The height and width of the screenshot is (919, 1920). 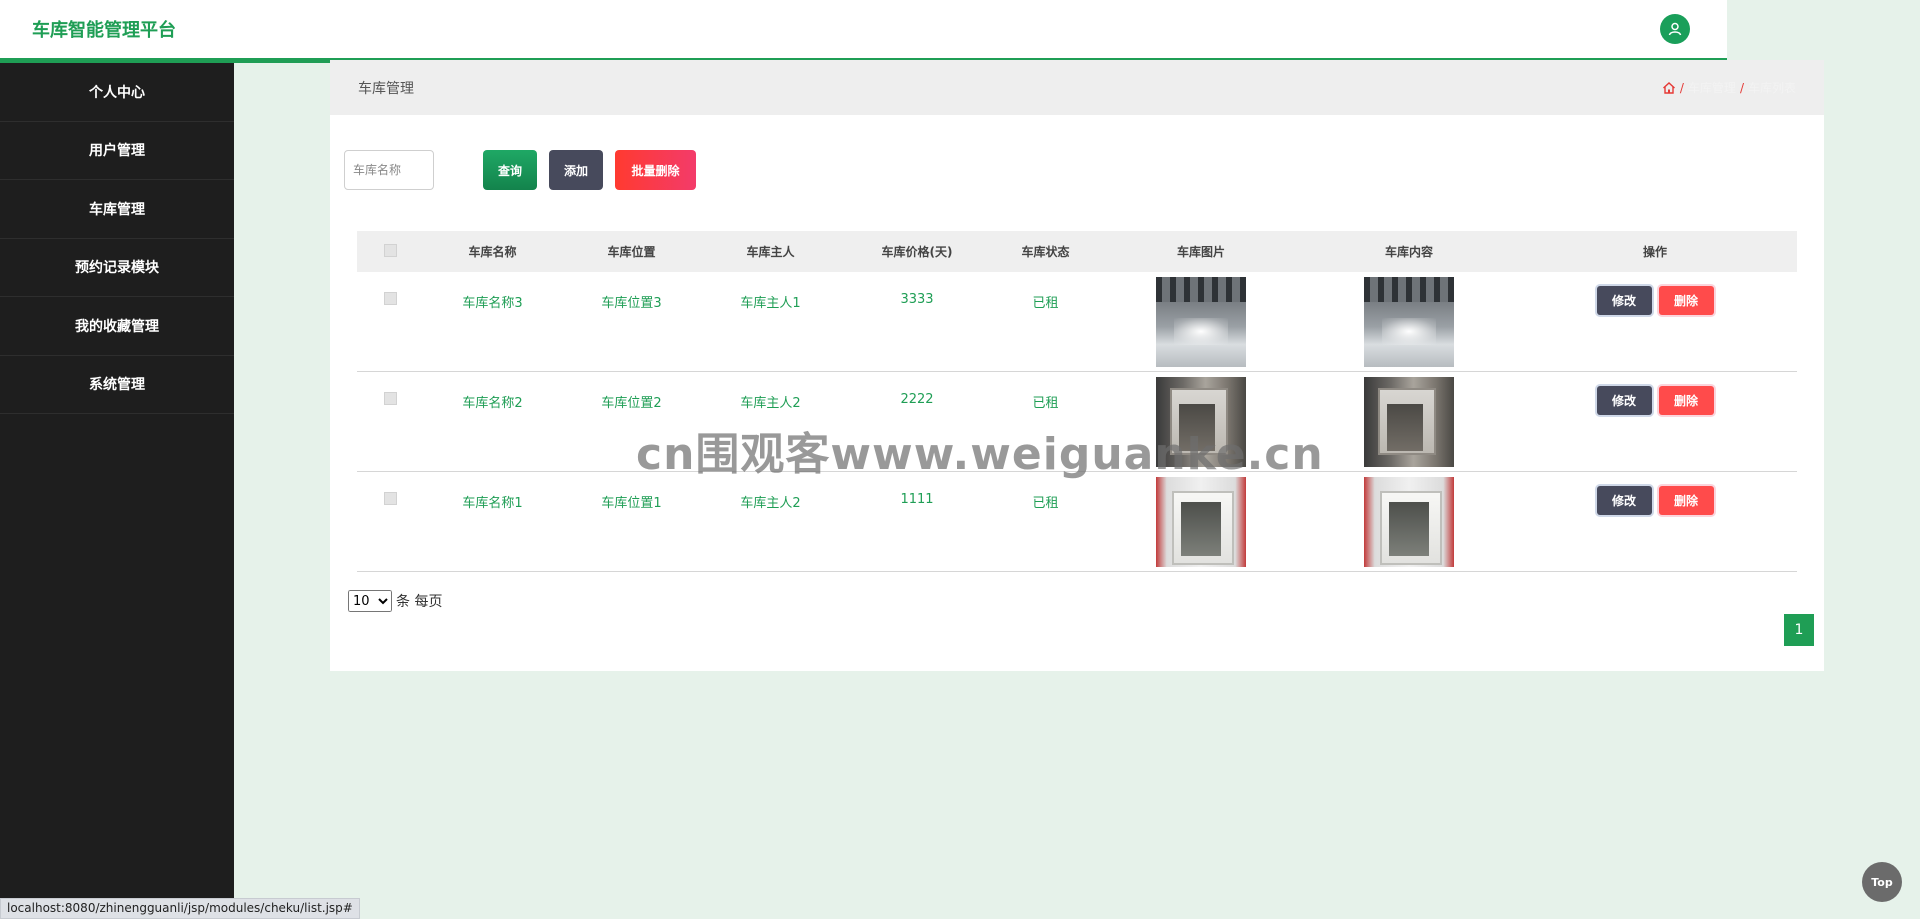 What do you see at coordinates (1077, 322) in the screenshot?
I see `table-row: 车库名称3 车库位置3 车库主人1 3333 已租 修改 删除` at bounding box center [1077, 322].